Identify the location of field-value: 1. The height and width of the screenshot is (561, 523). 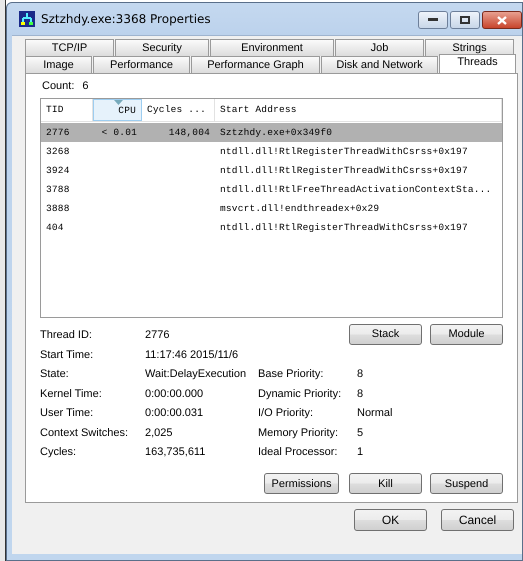
(360, 452).